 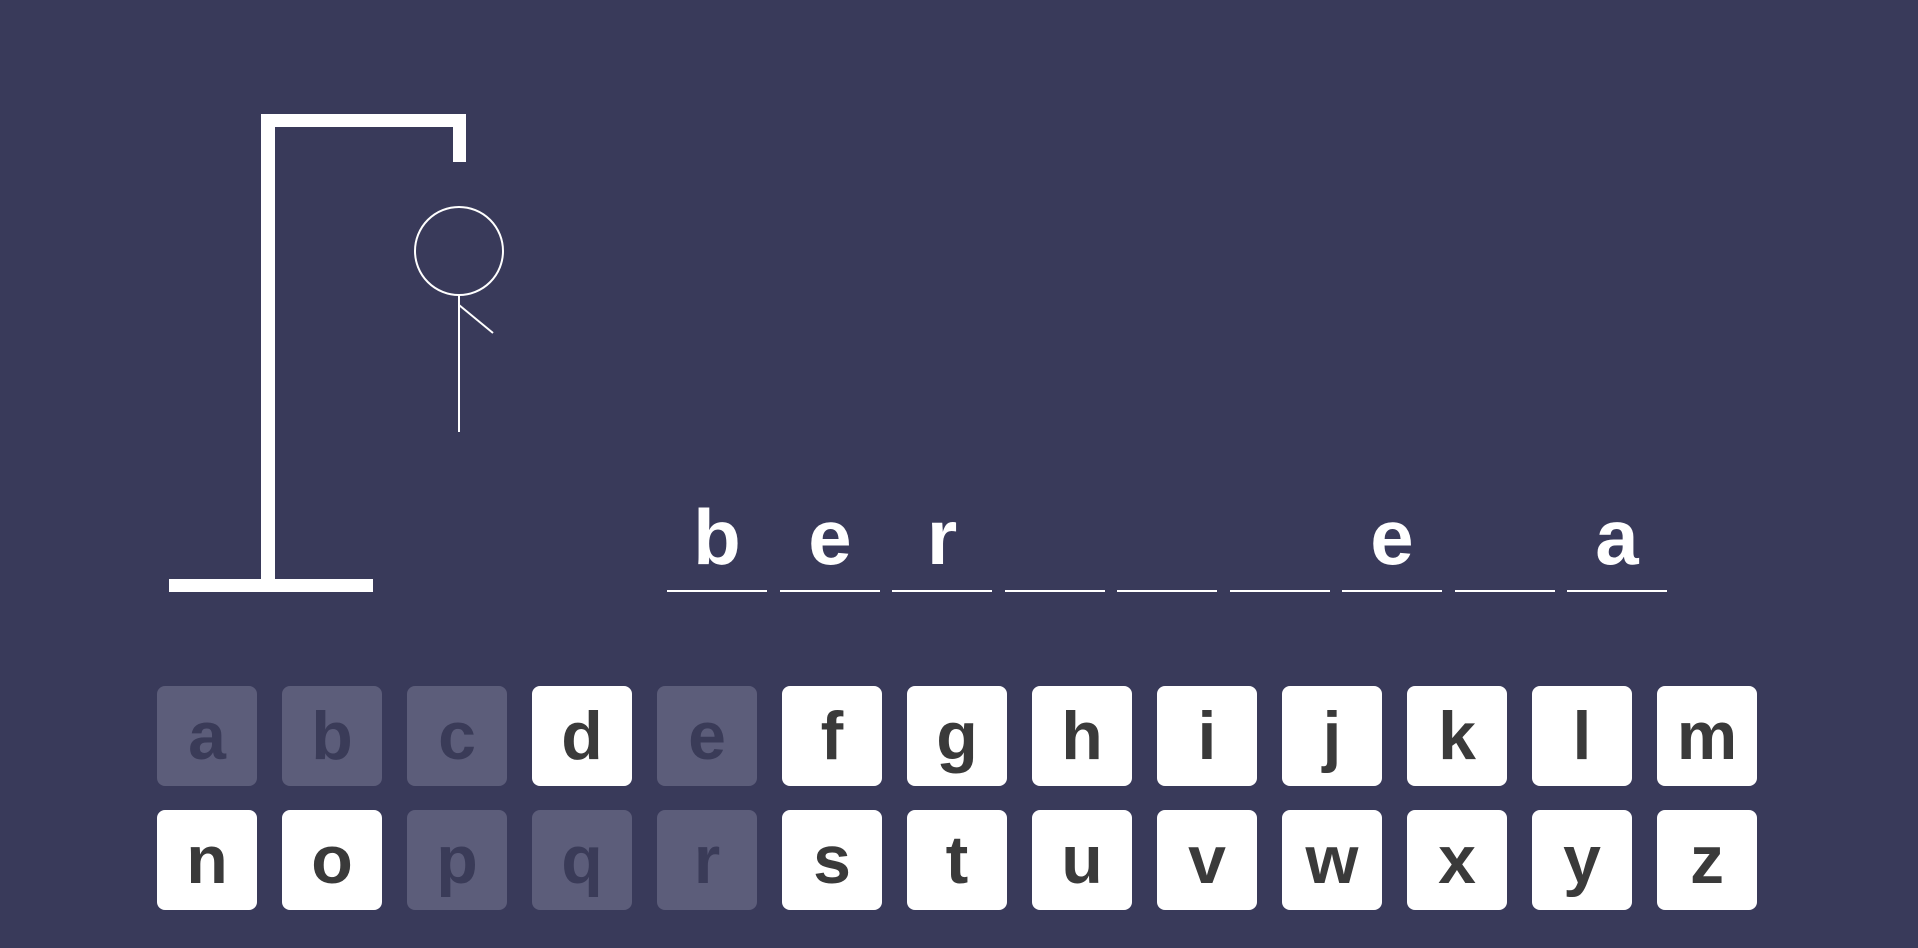 What do you see at coordinates (717, 537) in the screenshot?
I see `slot-letter: b` at bounding box center [717, 537].